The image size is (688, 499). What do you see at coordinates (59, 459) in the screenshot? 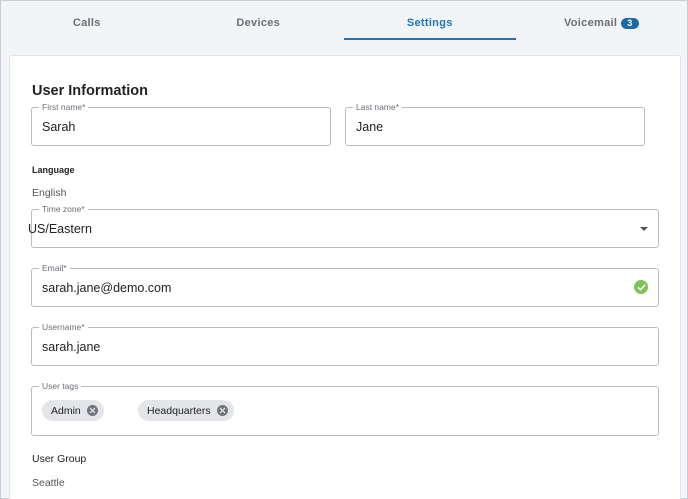
I see `user-group-heading: User Group` at bounding box center [59, 459].